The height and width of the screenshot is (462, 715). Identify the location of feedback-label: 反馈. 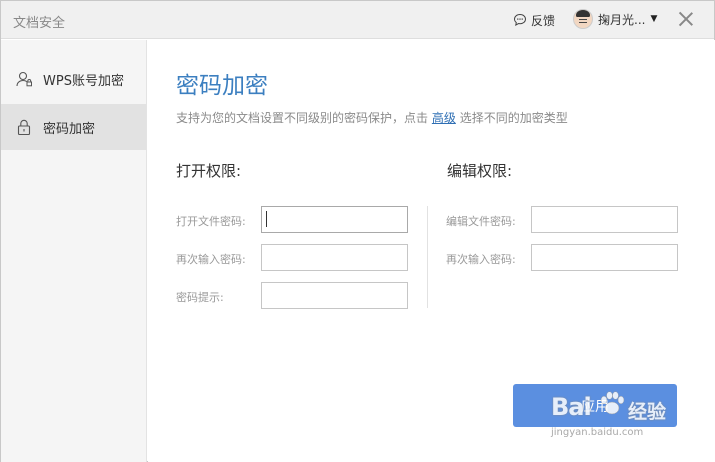
(543, 20).